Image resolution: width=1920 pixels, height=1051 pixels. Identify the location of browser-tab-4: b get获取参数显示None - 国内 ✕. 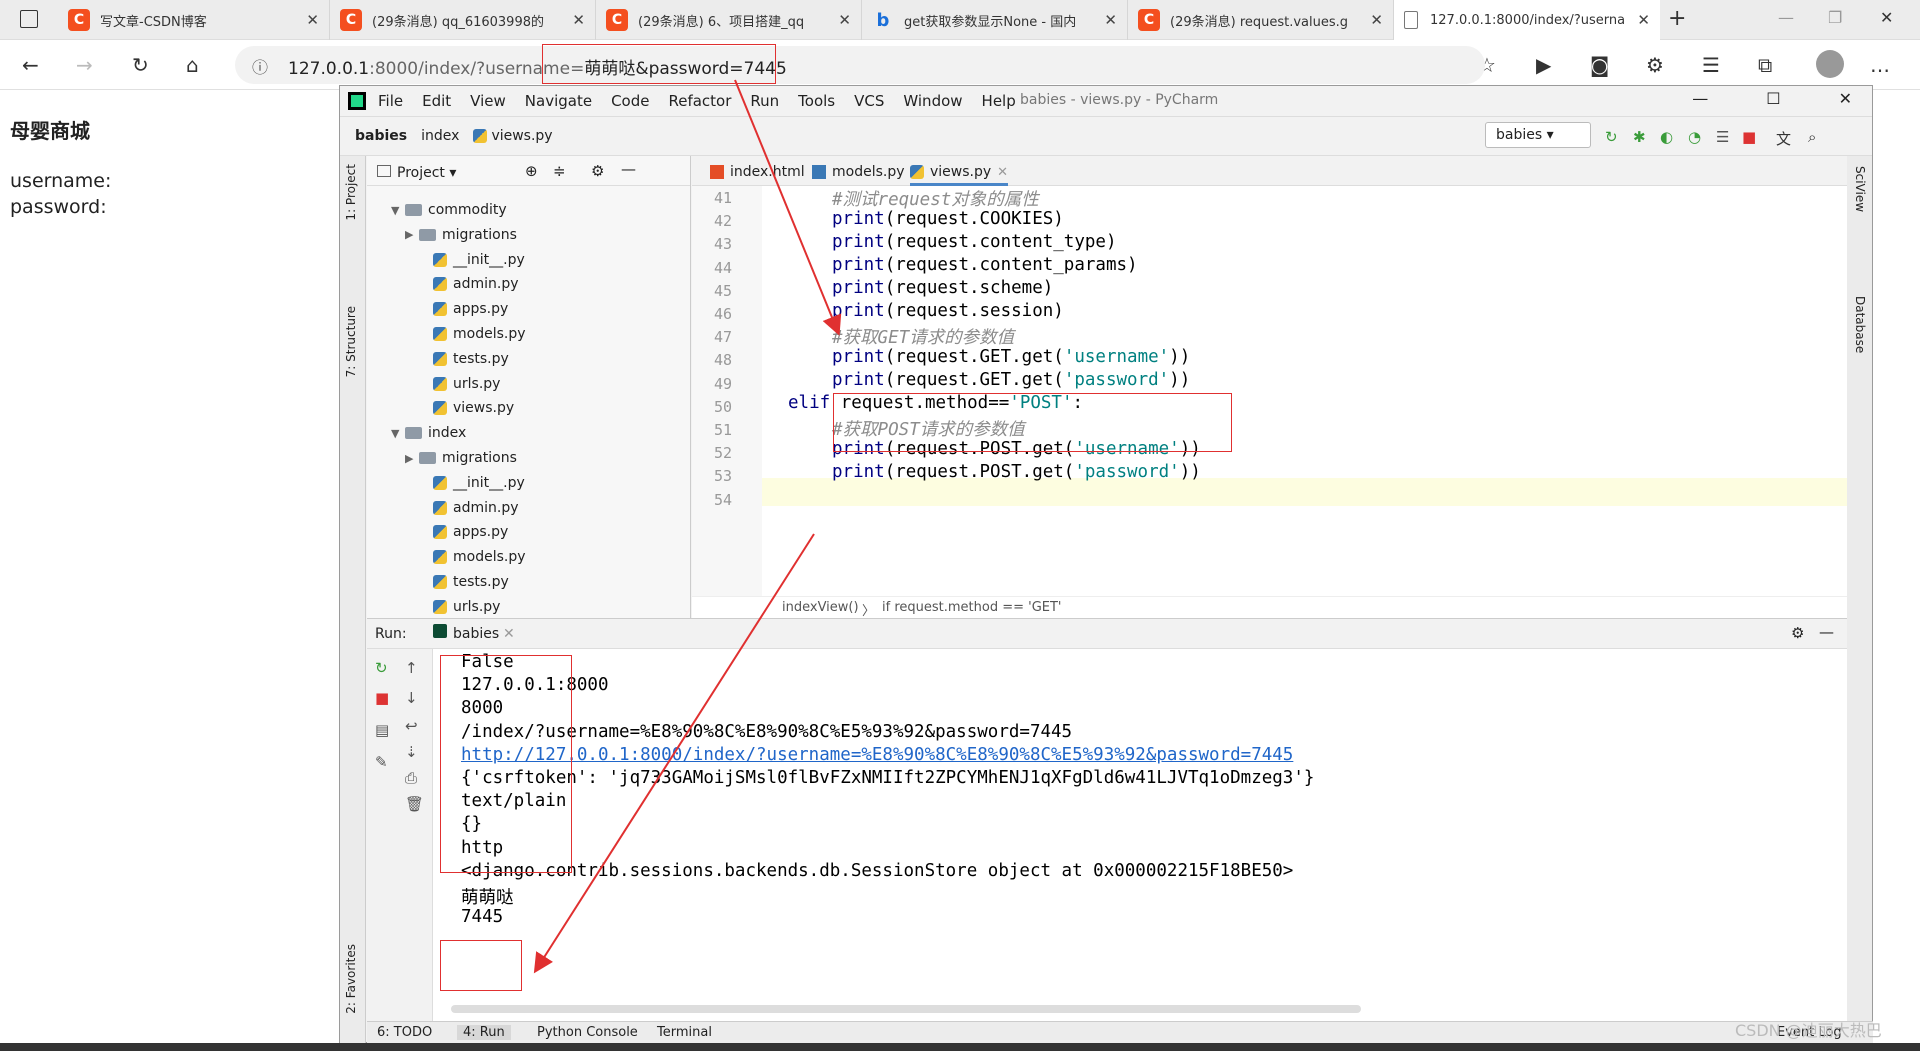
(995, 20).